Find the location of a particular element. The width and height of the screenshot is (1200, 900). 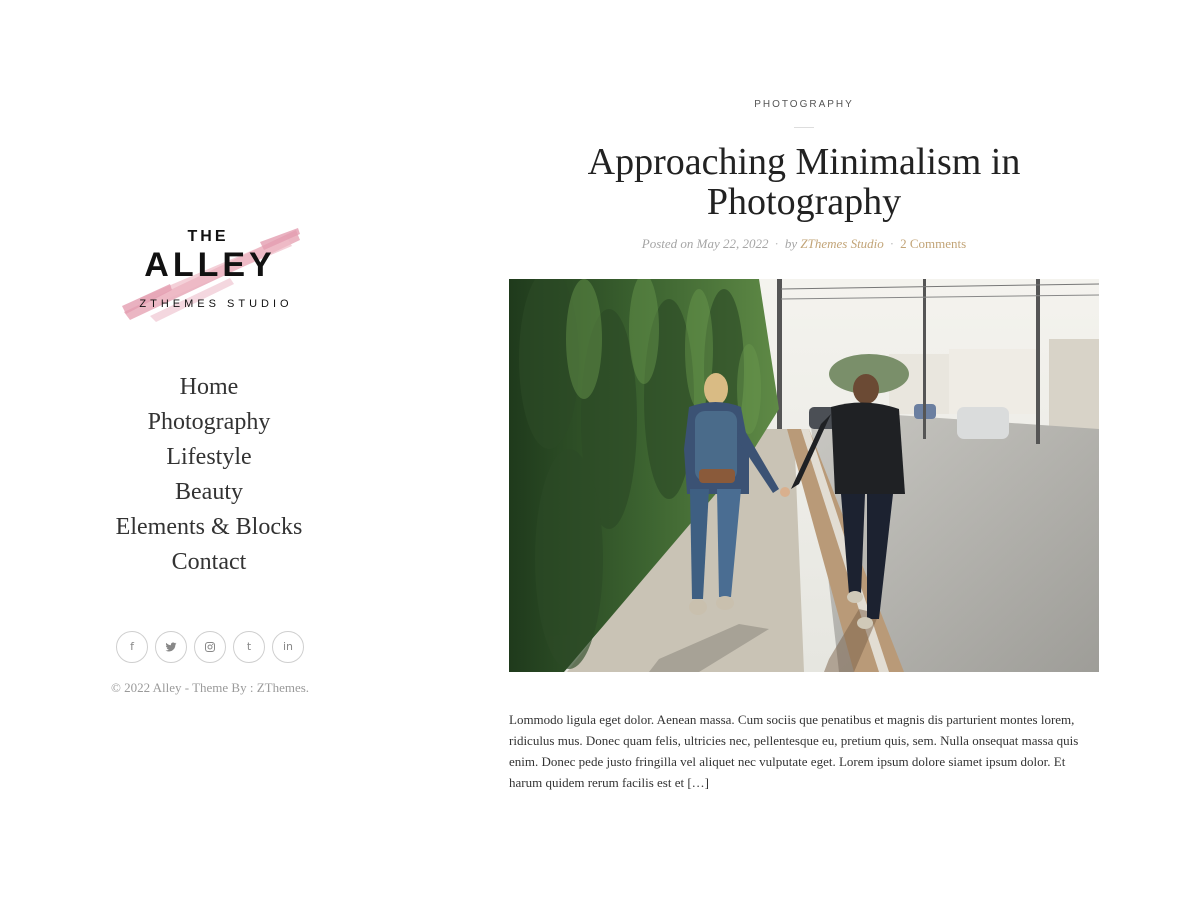

menu-item-lifestyle: Lifestyle is located at coordinates (210, 457).